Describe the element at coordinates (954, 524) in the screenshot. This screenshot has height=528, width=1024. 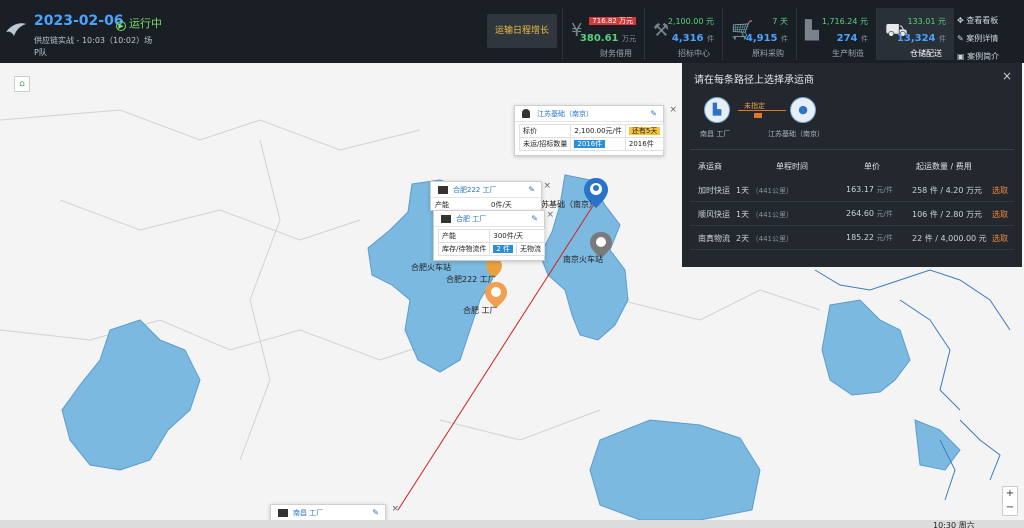
I see `clock: 10:30 周六` at that location.